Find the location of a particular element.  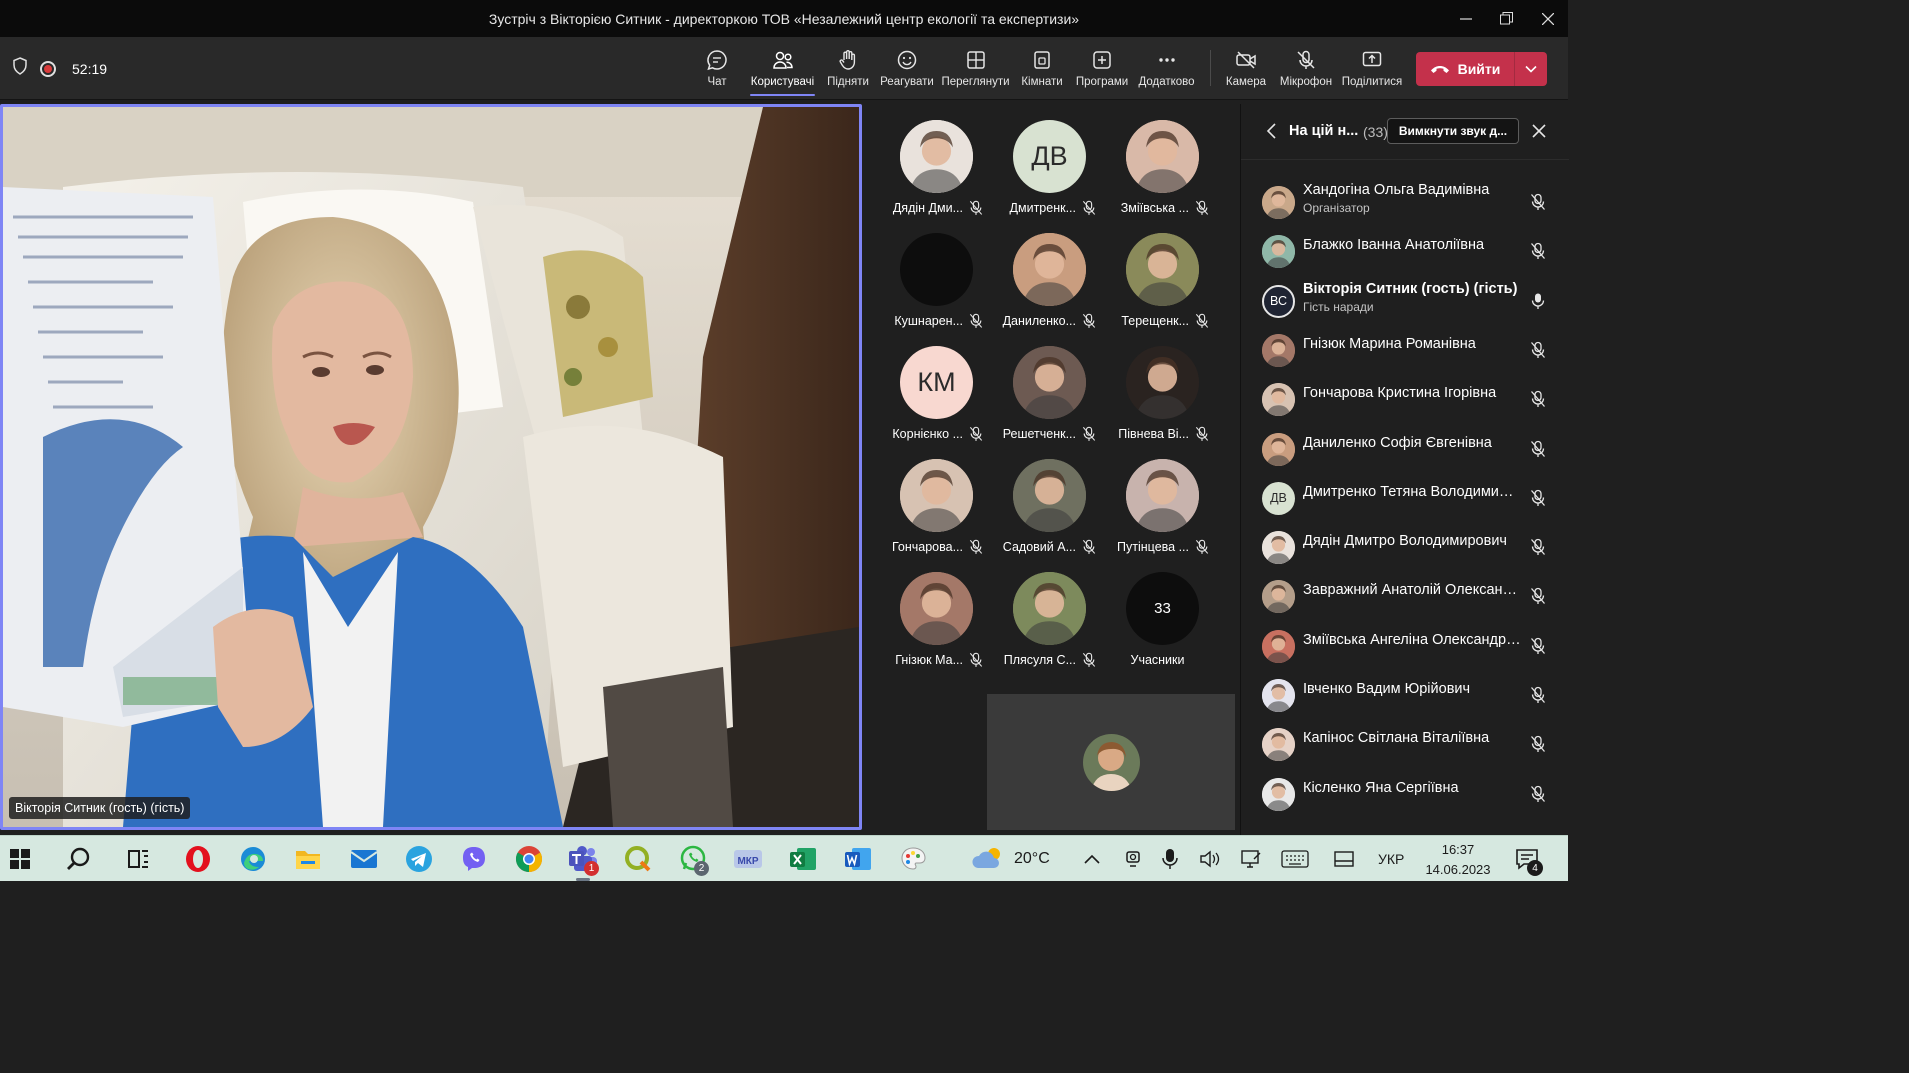

clock-date: 14.06.2023 is located at coordinates (1458, 869).